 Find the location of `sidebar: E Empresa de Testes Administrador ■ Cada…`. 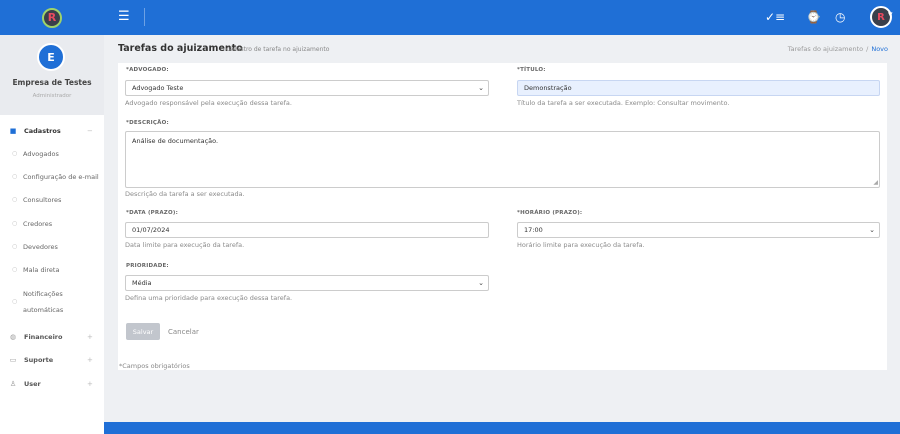

sidebar: E Empresa de Testes Administrador ■ Cada… is located at coordinates (52, 234).